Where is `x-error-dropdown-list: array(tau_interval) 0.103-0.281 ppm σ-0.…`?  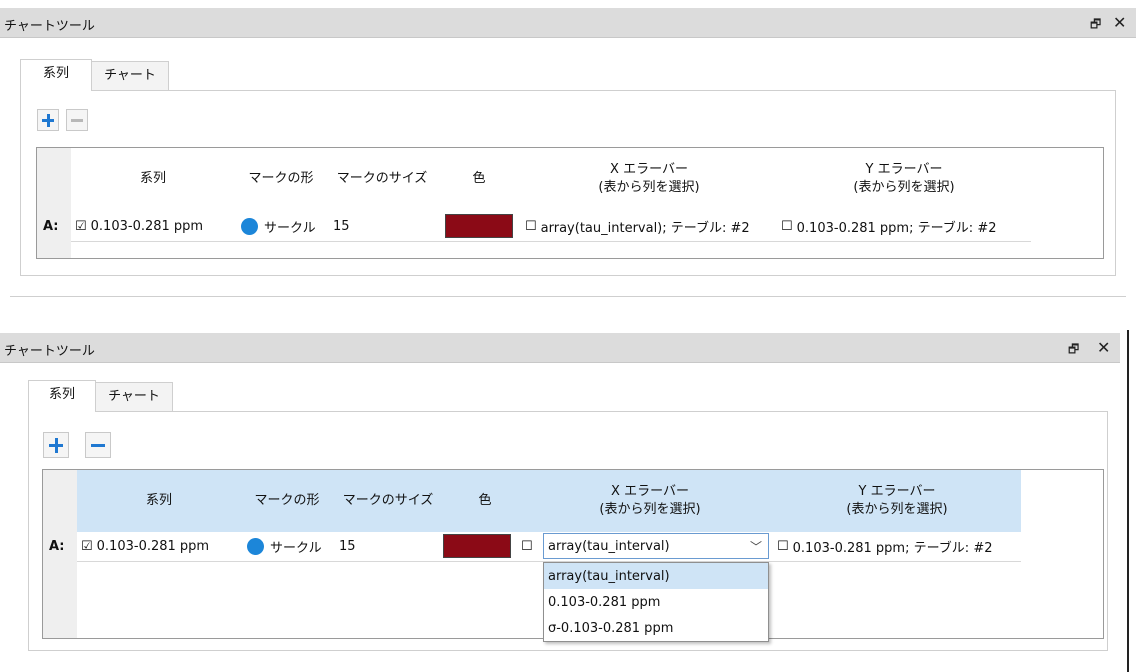 x-error-dropdown-list: array(tau_interval) 0.103-0.281 ppm σ-0.… is located at coordinates (656, 602).